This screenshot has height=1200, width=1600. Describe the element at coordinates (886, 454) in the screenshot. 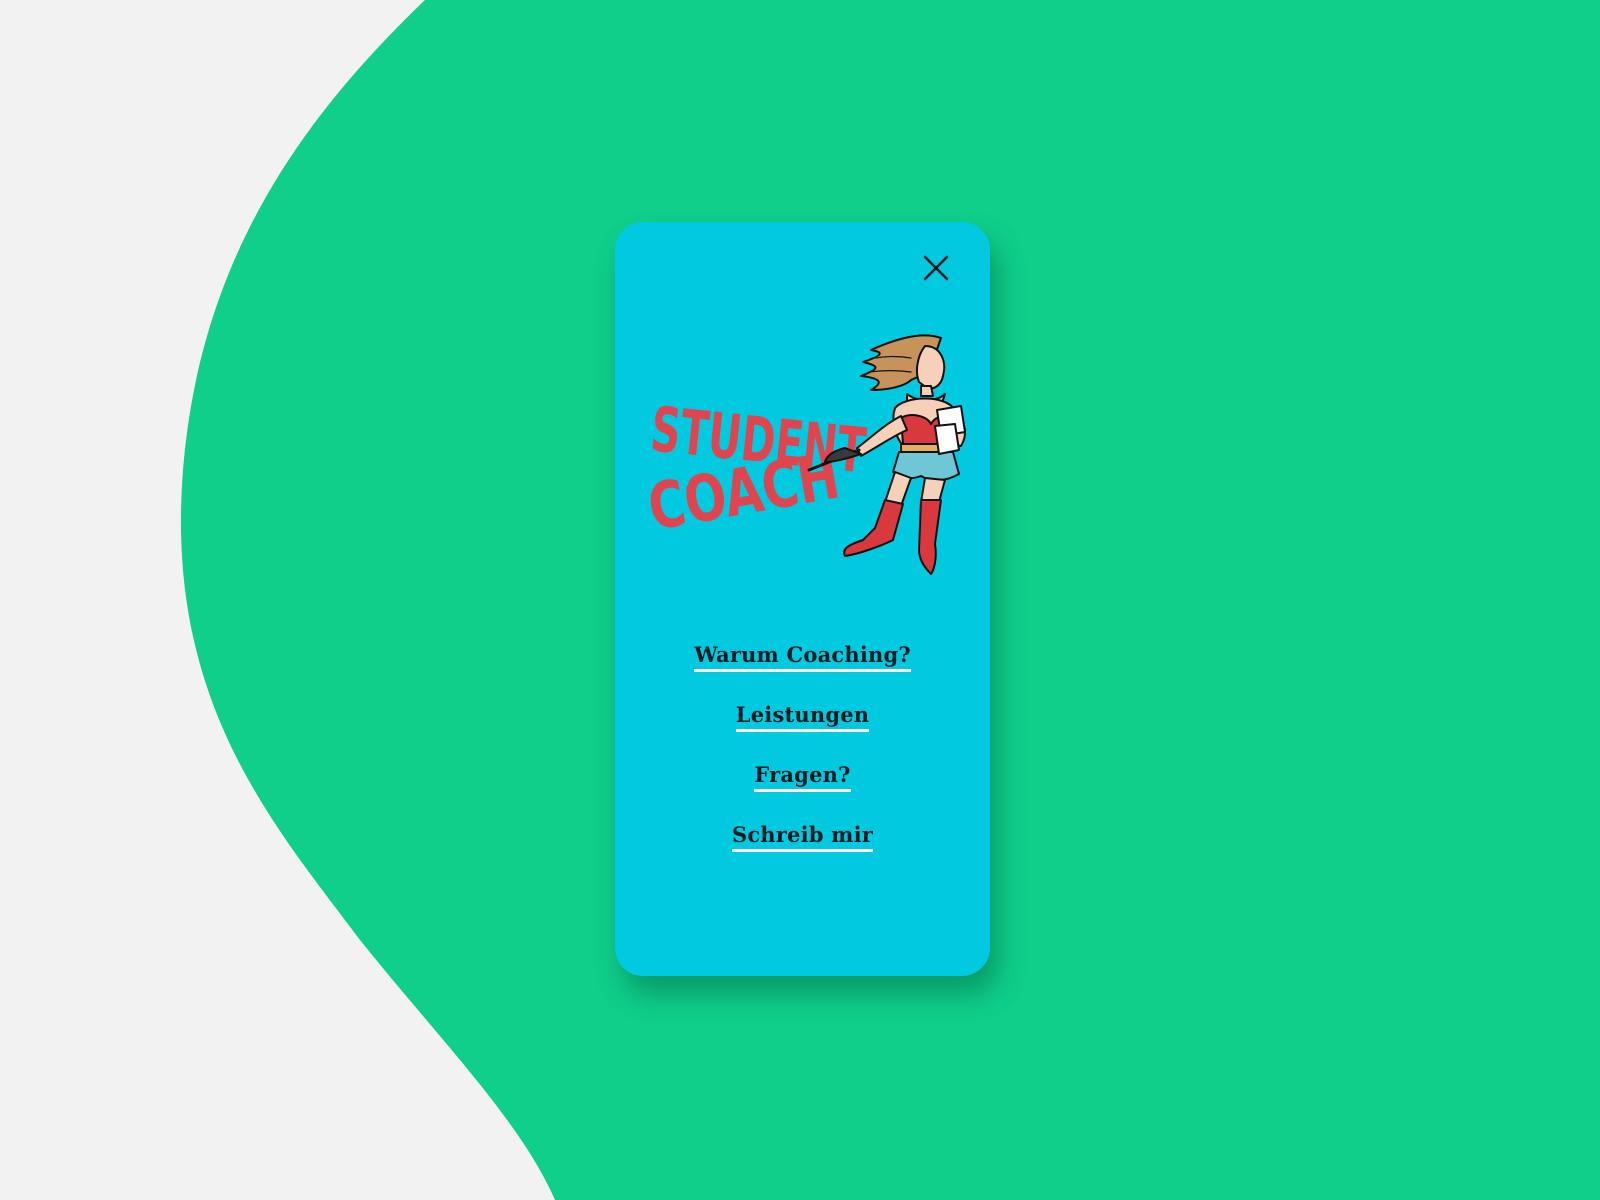

I see `superhero-illustration` at that location.